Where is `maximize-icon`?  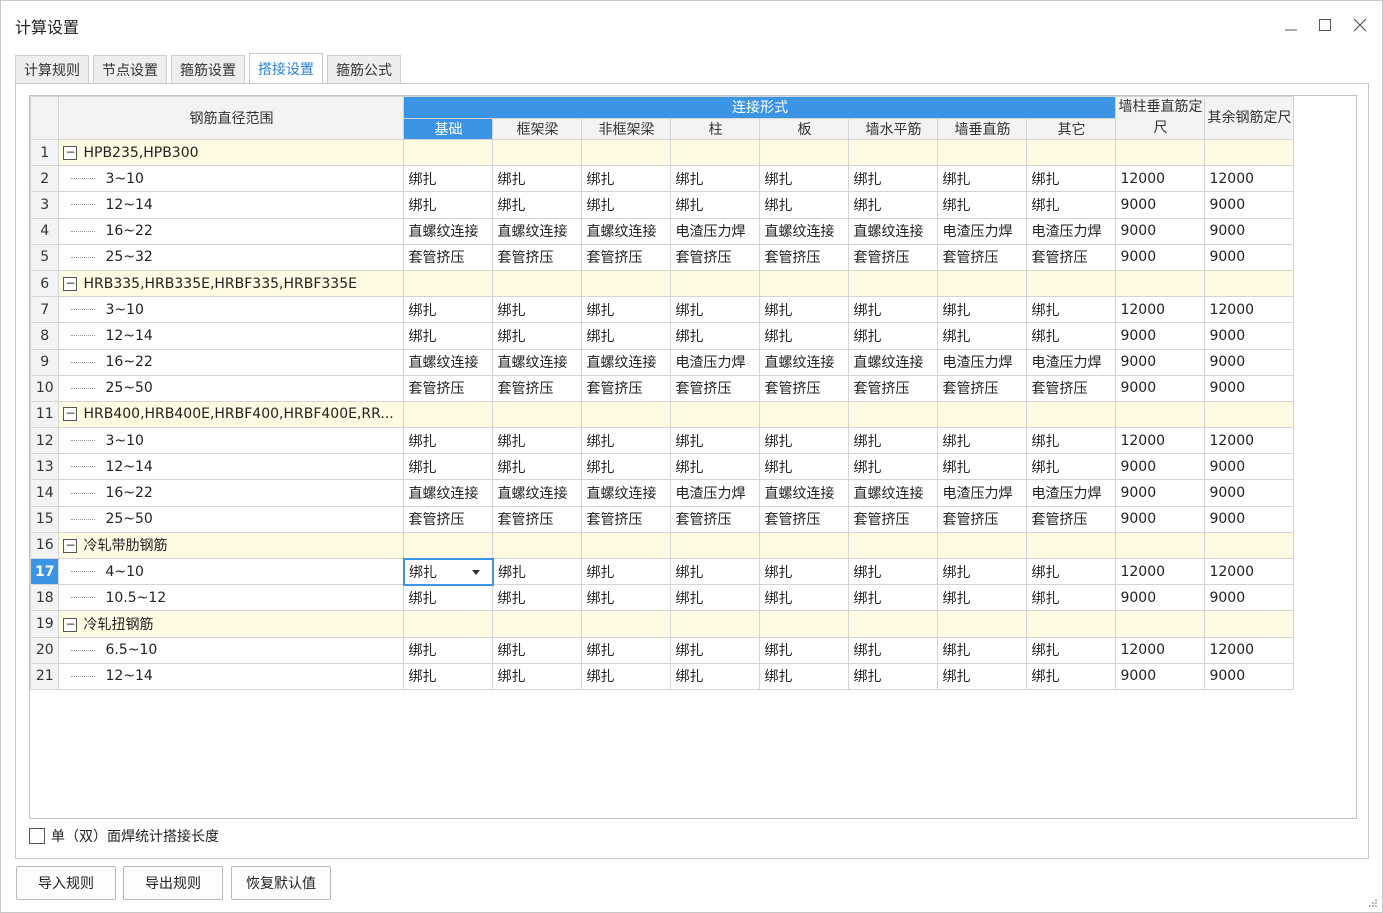 maximize-icon is located at coordinates (1325, 25).